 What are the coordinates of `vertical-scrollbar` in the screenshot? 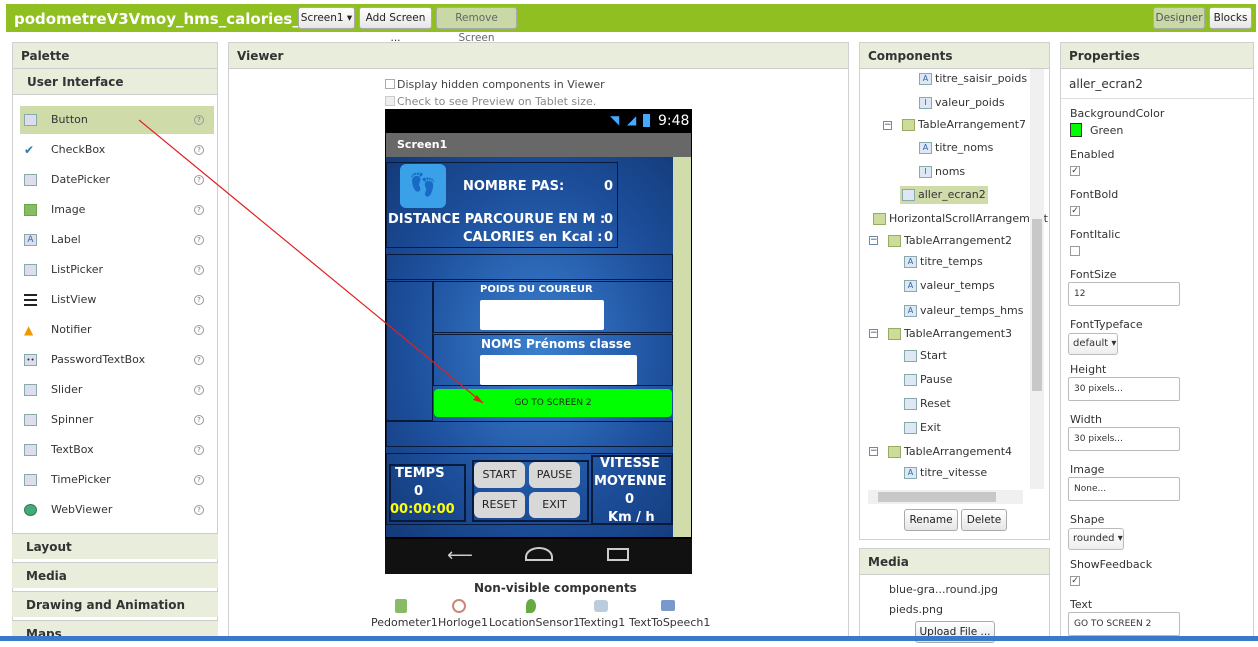 It's located at (1037, 279).